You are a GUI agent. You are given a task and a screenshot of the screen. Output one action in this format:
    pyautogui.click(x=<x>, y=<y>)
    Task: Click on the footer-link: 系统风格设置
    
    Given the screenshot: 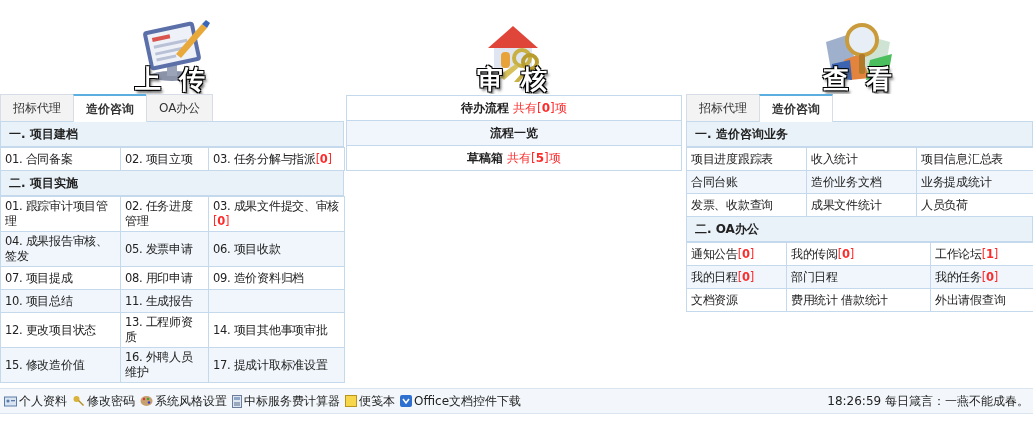 What is the action you would take?
    pyautogui.click(x=183, y=401)
    